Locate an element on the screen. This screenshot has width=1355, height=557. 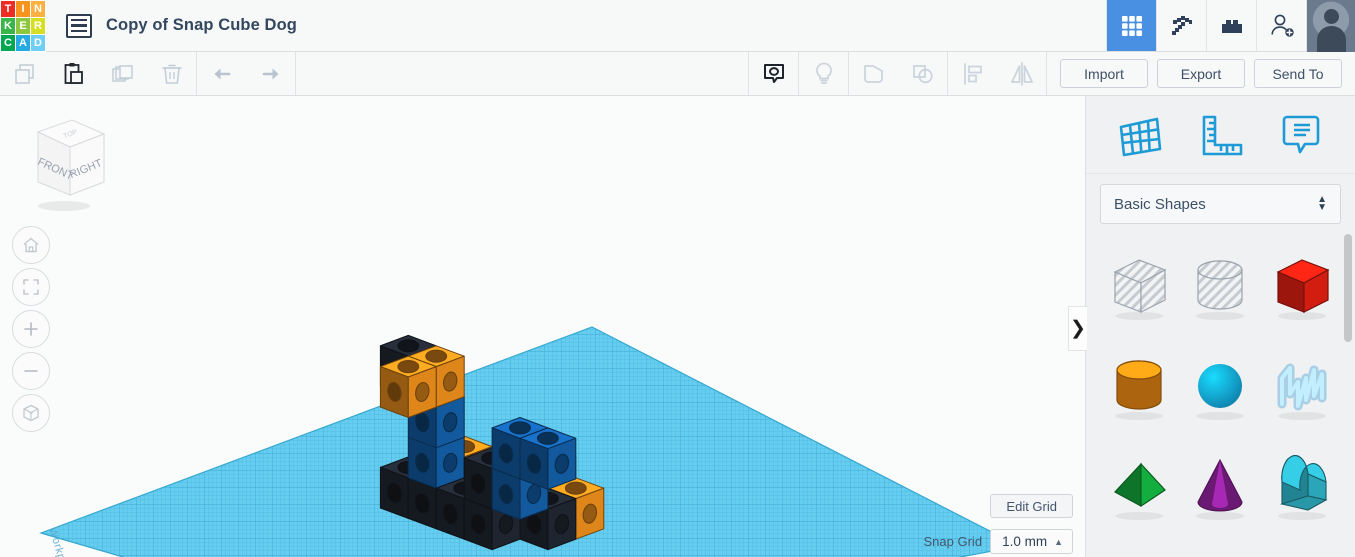
logo-letter-t-0: T is located at coordinates (8, 9).